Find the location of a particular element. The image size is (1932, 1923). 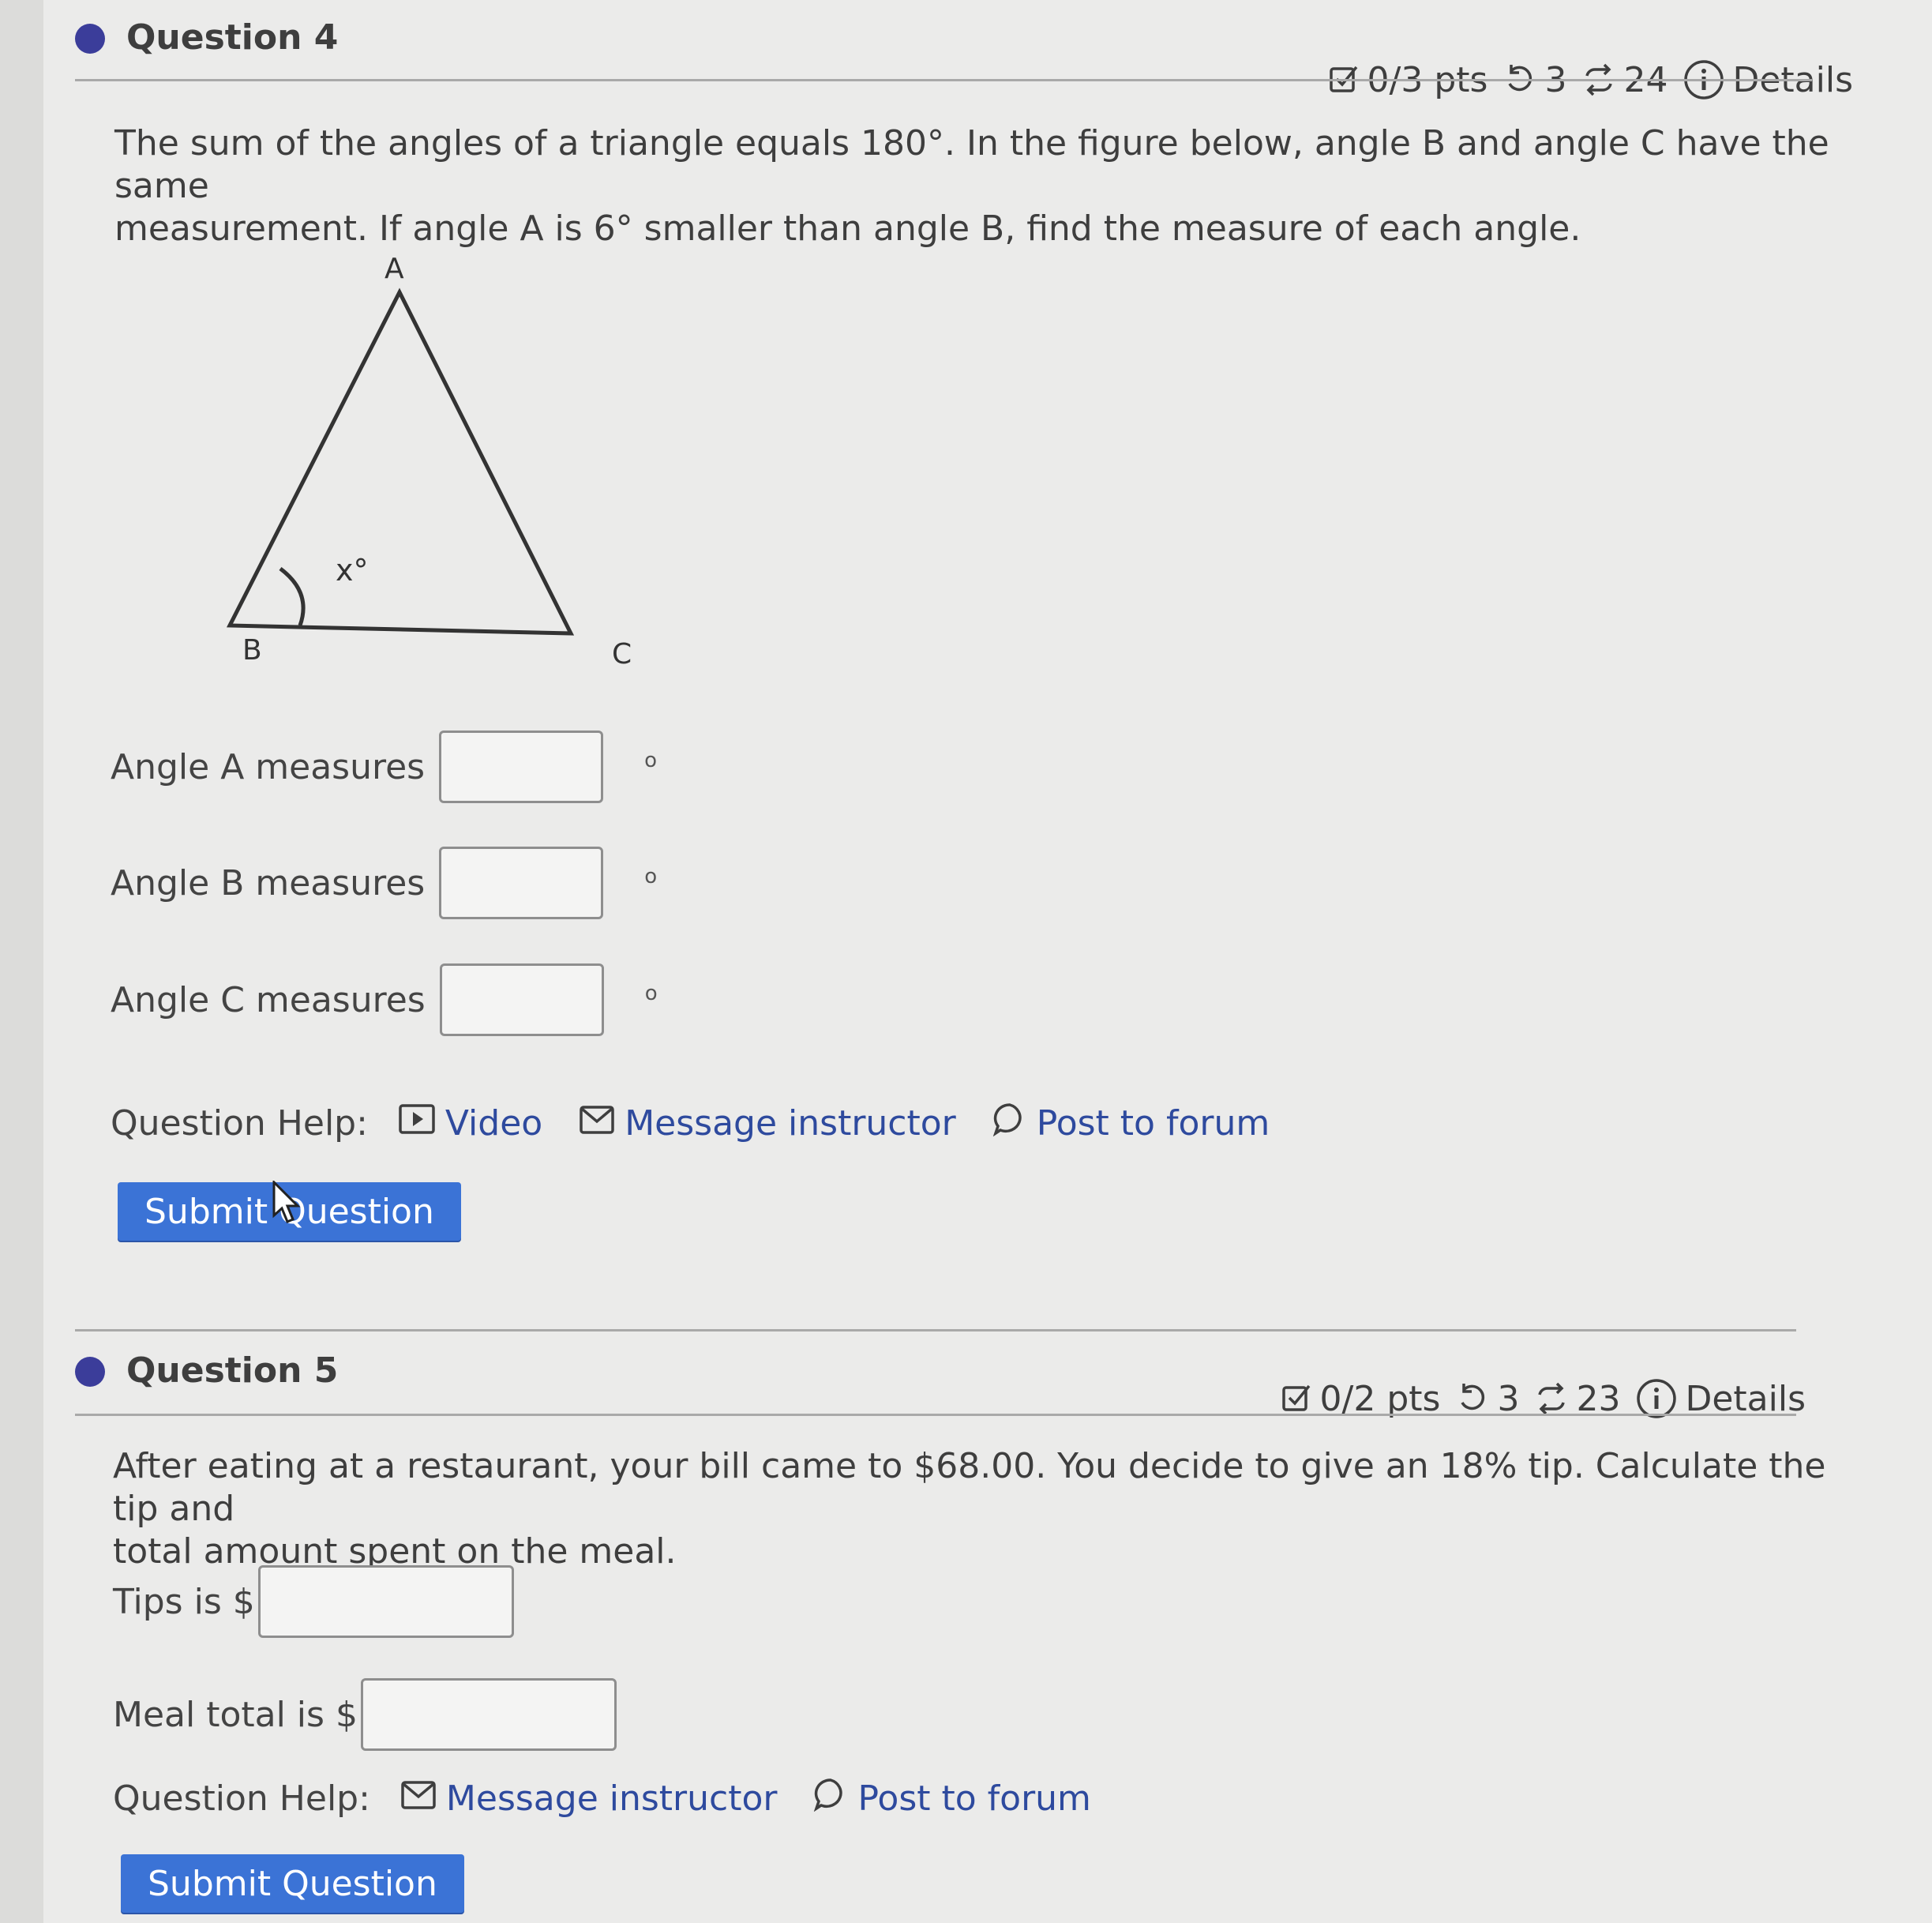

angle-arc is located at coordinates (293, 596).